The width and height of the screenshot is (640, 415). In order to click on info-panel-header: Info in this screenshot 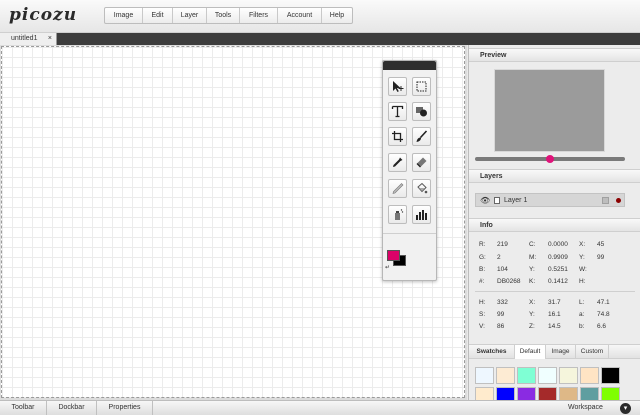, I will do `click(554, 225)`.